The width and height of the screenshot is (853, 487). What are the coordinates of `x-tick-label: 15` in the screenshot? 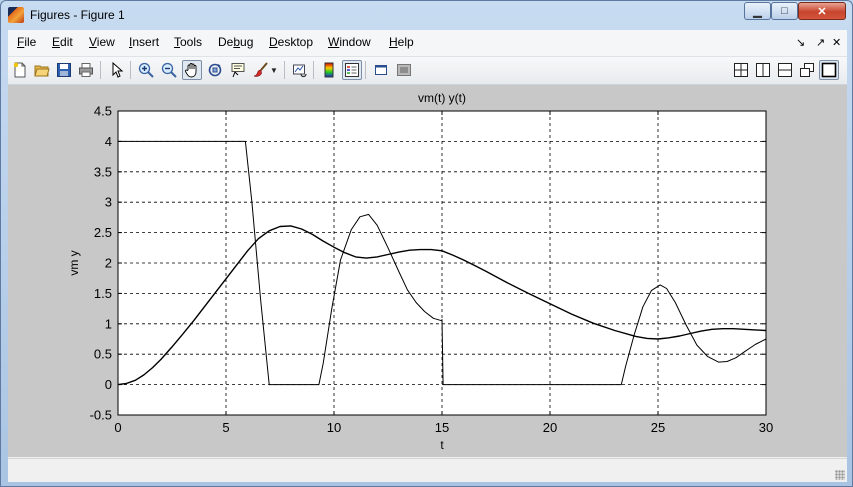 It's located at (442, 427).